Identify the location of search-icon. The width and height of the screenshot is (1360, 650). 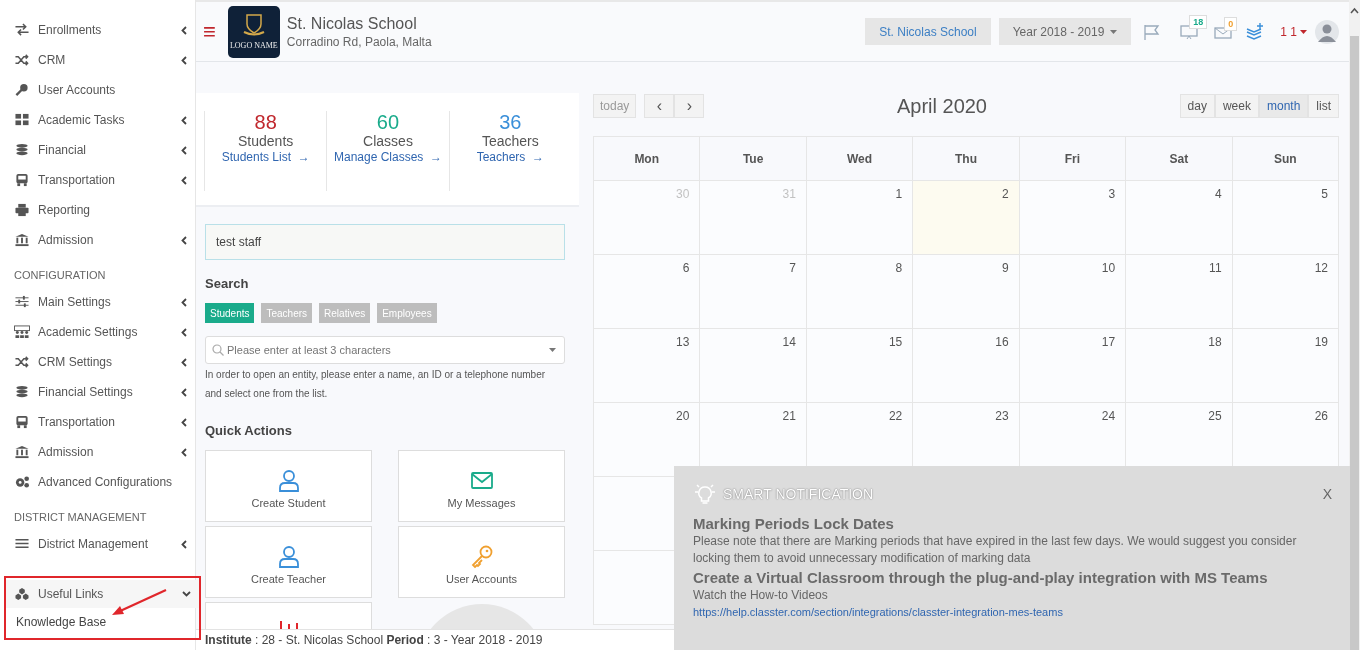
(218, 350).